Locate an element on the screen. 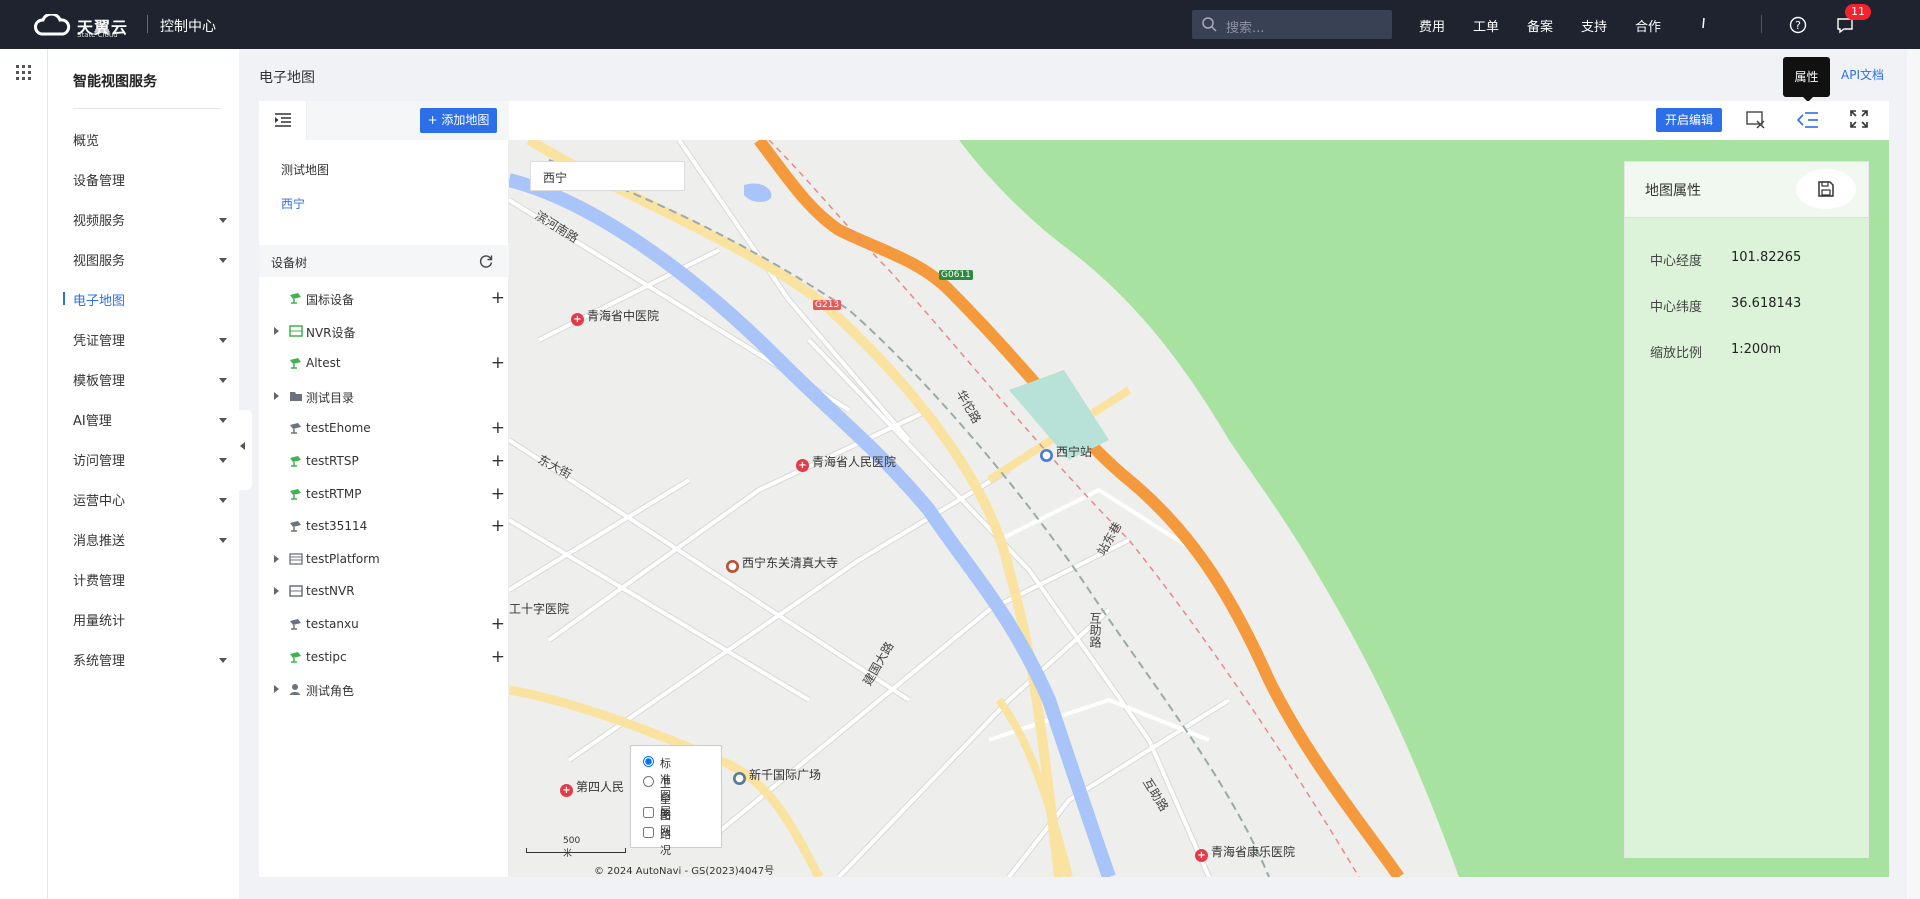 This screenshot has width=1920, height=899. sidenav-item: AI管理 is located at coordinates (151, 422).